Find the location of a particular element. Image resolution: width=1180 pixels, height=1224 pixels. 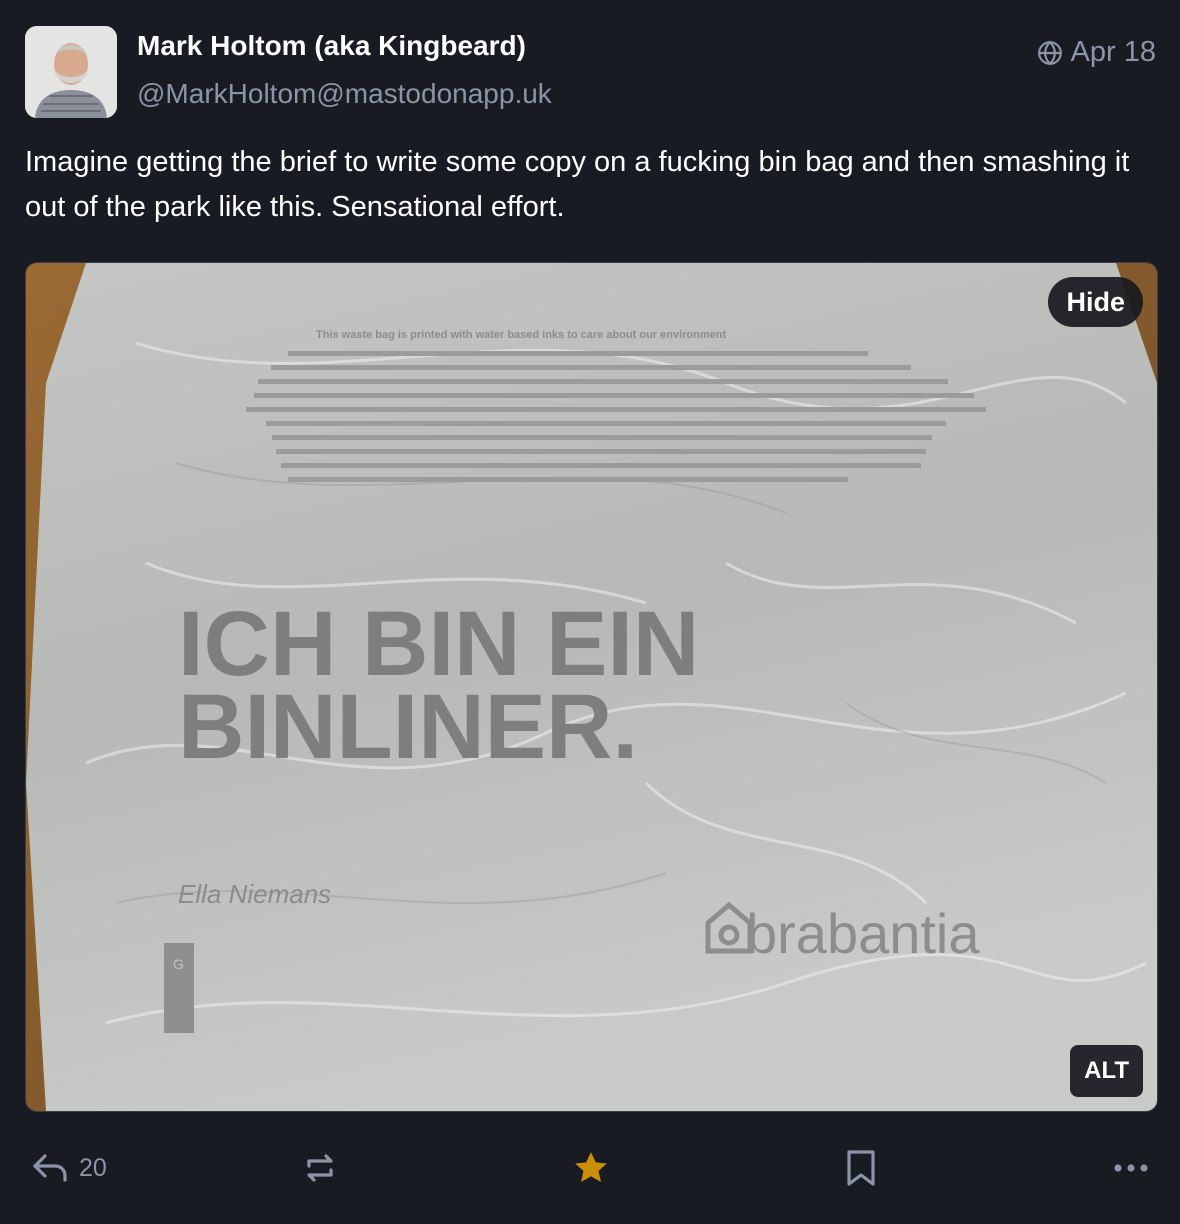

boost-button is located at coordinates (320, 1168).